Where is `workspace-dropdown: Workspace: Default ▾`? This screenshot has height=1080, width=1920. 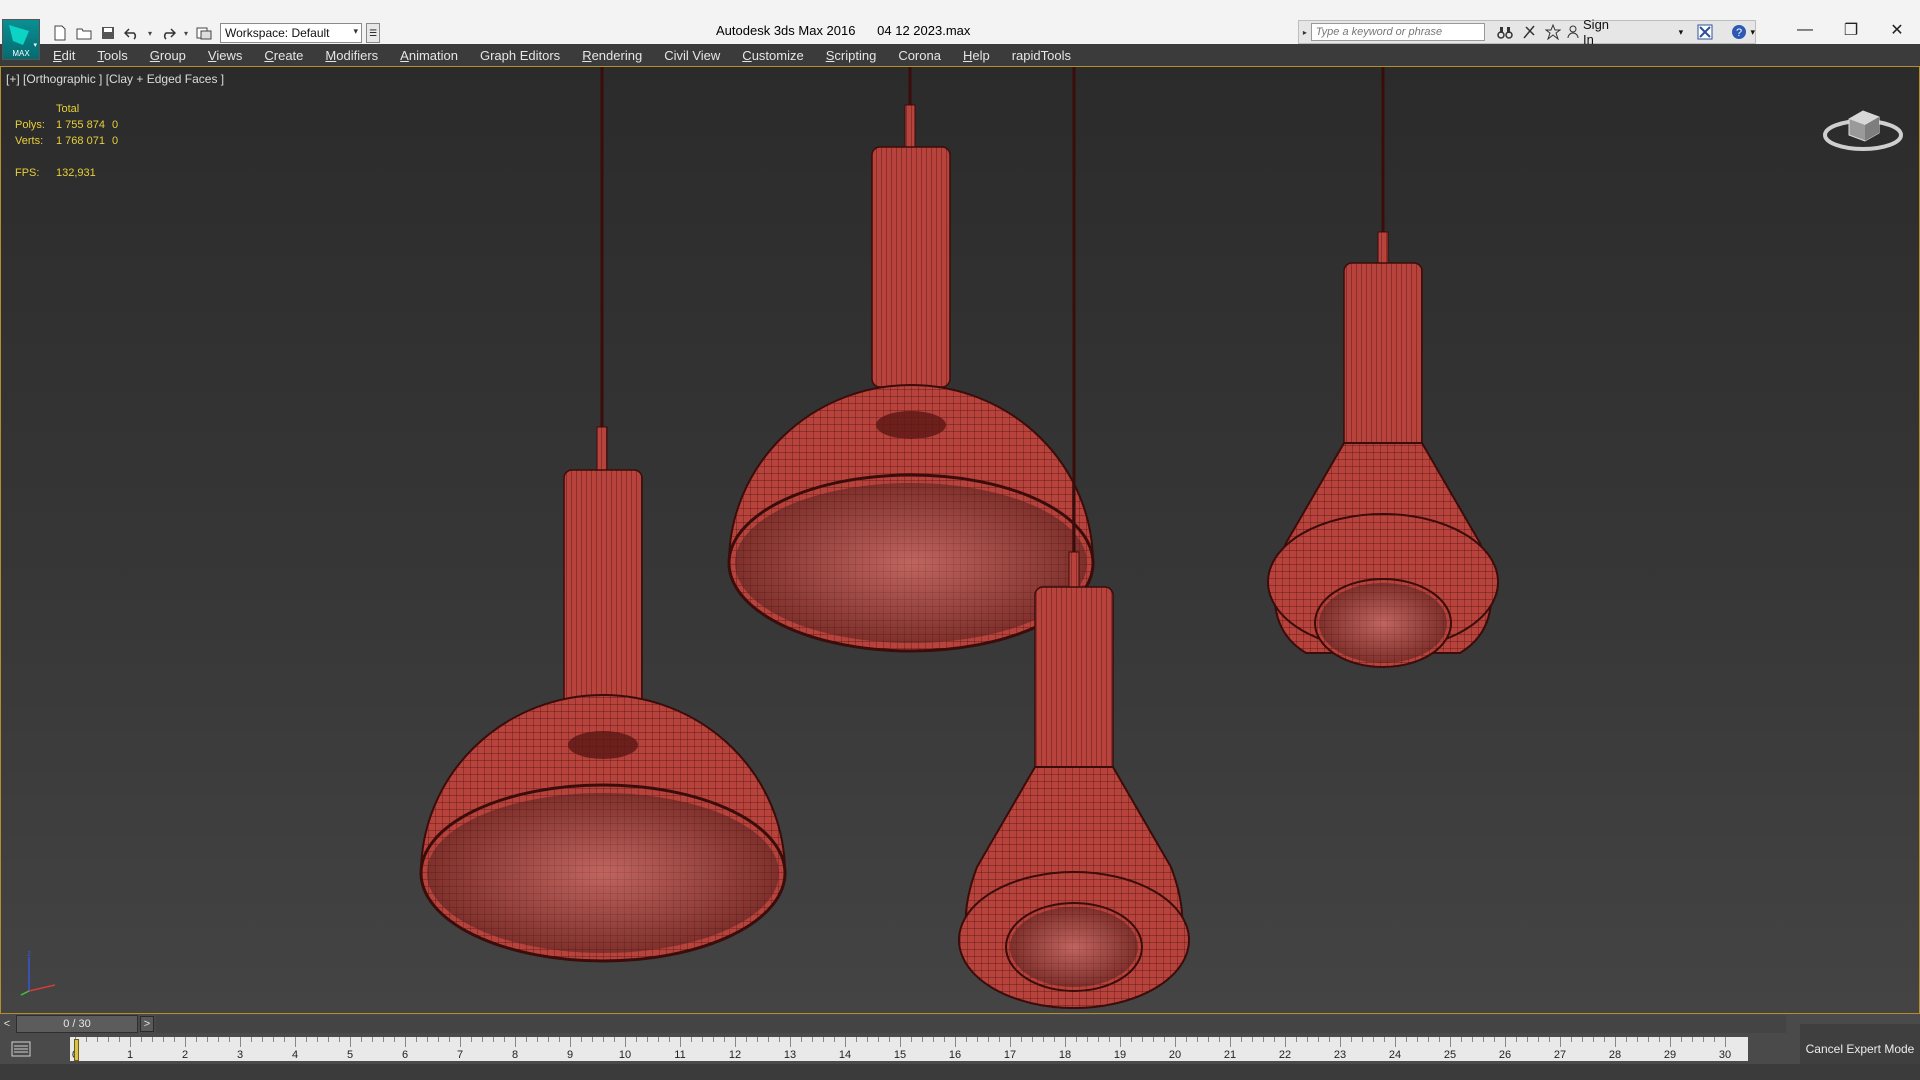 workspace-dropdown: Workspace: Default ▾ is located at coordinates (291, 33).